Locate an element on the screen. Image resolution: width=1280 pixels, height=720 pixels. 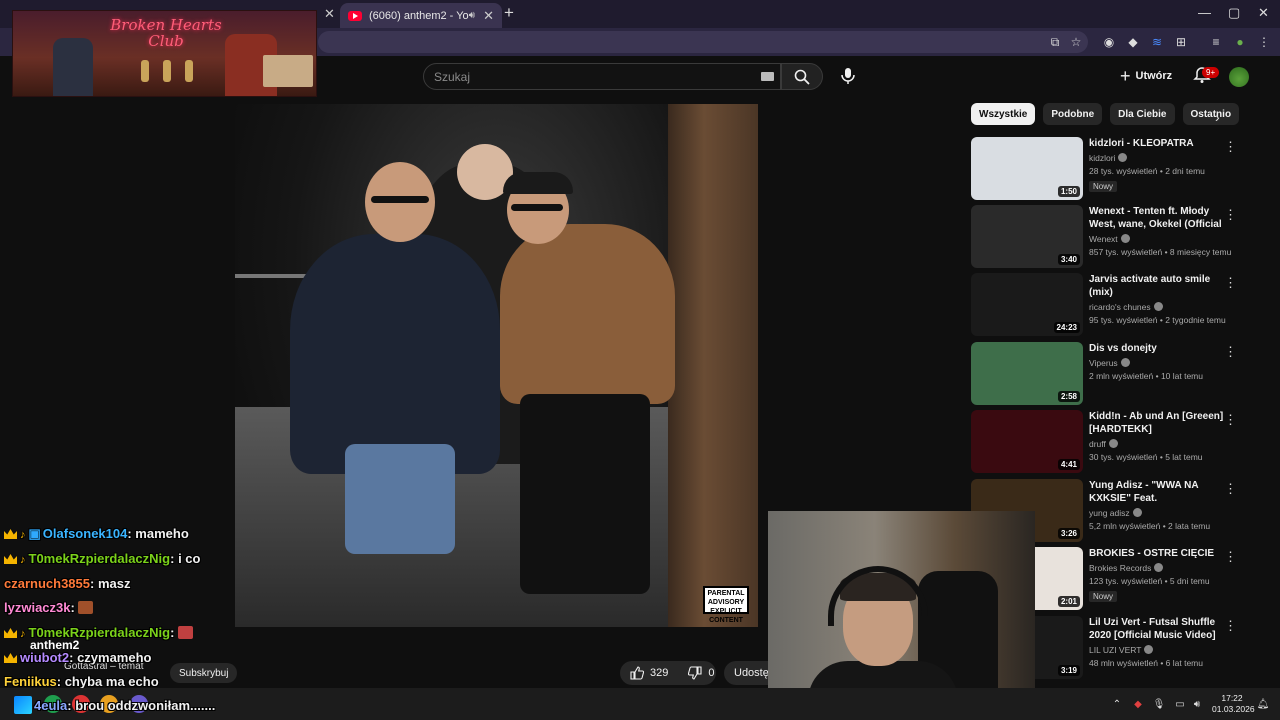
chip-for-you: Dla Ciebie is located at coordinates (1142, 114).